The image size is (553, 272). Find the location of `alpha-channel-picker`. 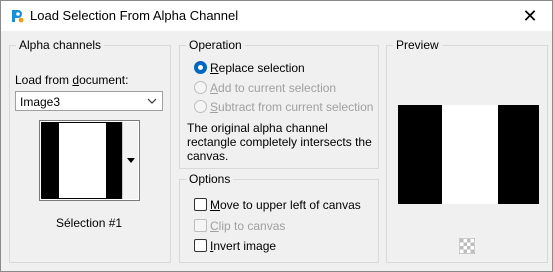

alpha-channel-picker is located at coordinates (89, 160).